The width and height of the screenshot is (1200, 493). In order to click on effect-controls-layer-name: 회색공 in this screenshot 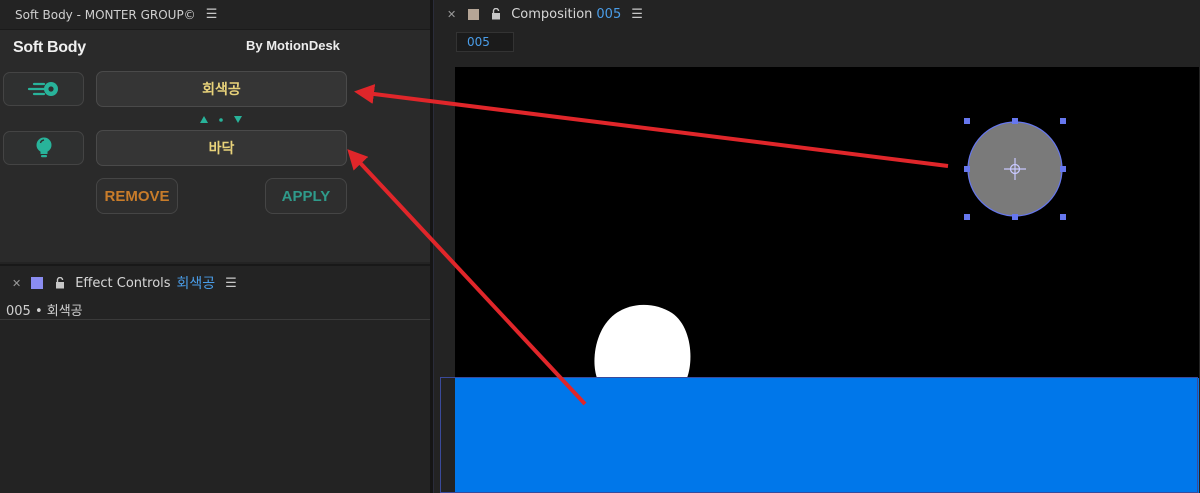, I will do `click(196, 284)`.